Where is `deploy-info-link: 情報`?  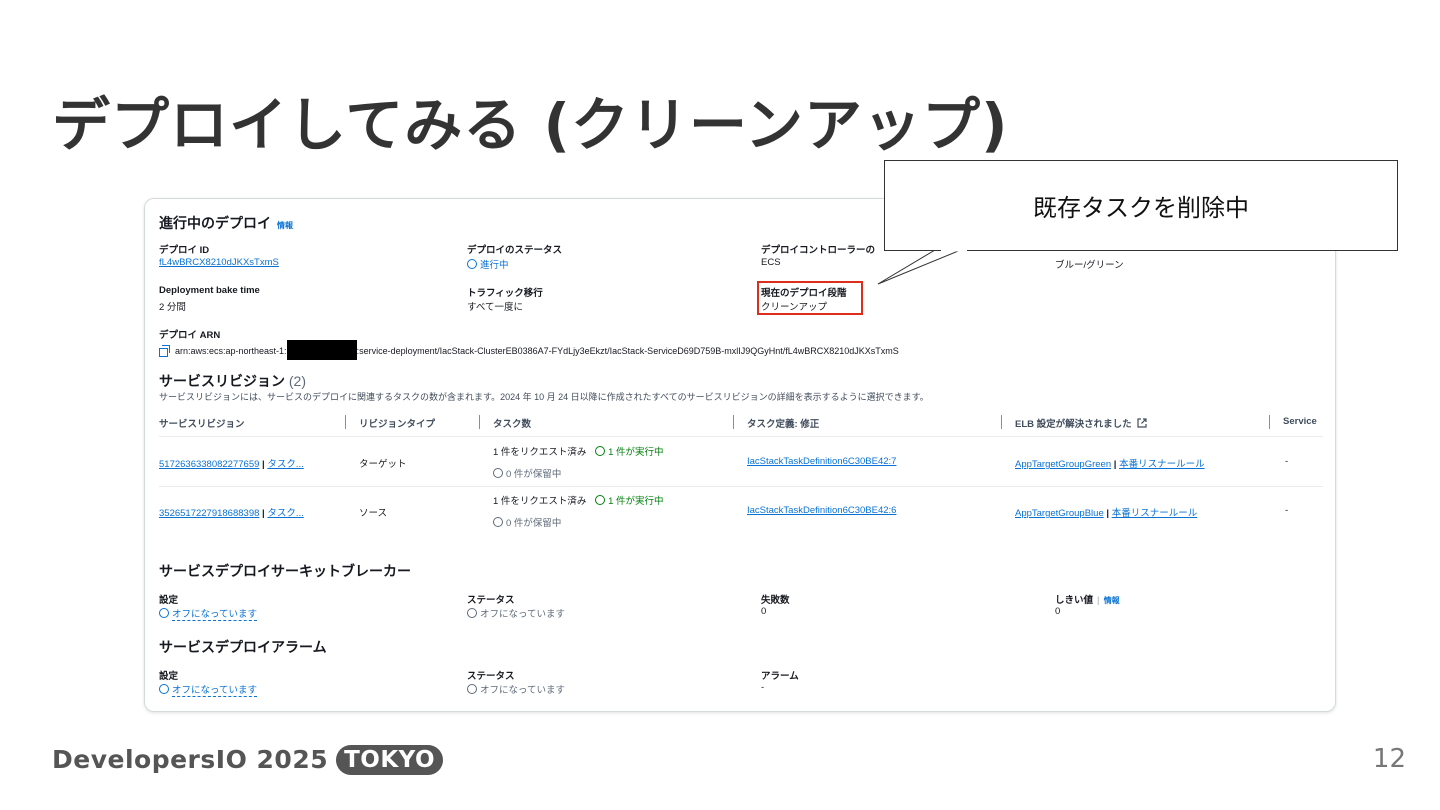
deploy-info-link: 情報 is located at coordinates (285, 225).